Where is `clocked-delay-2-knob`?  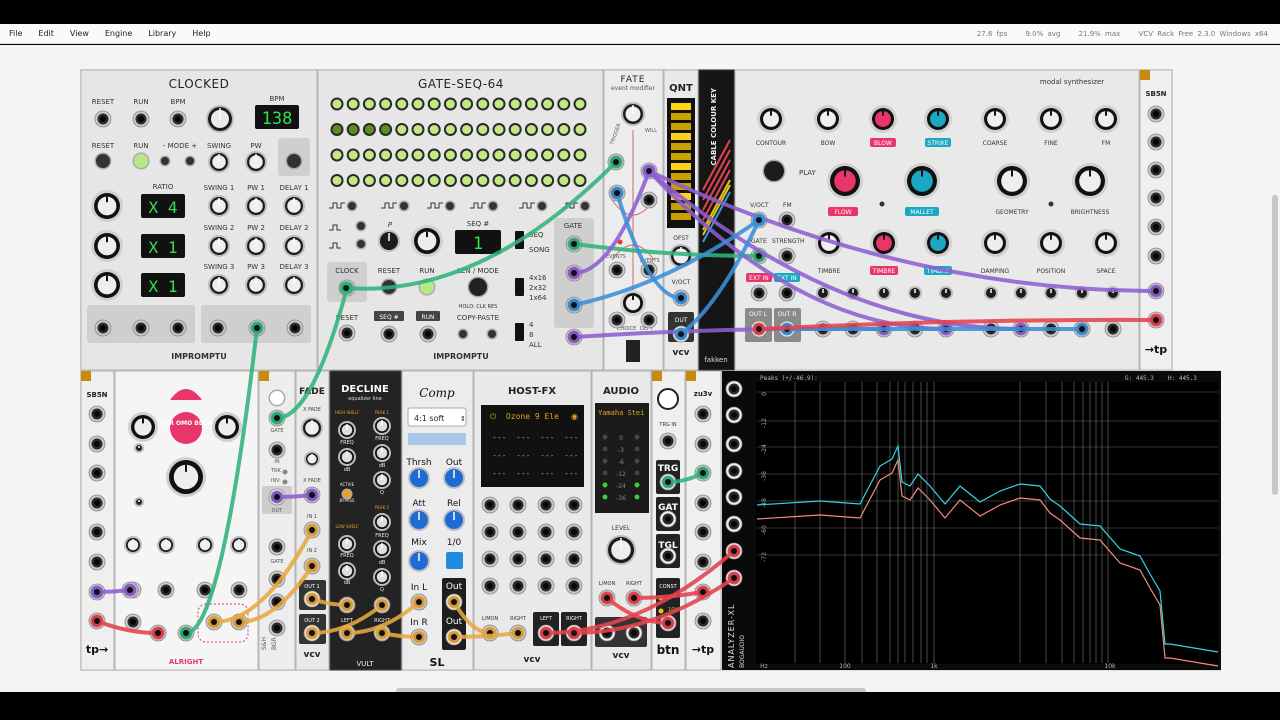
clocked-delay-2-knob is located at coordinates (294, 246).